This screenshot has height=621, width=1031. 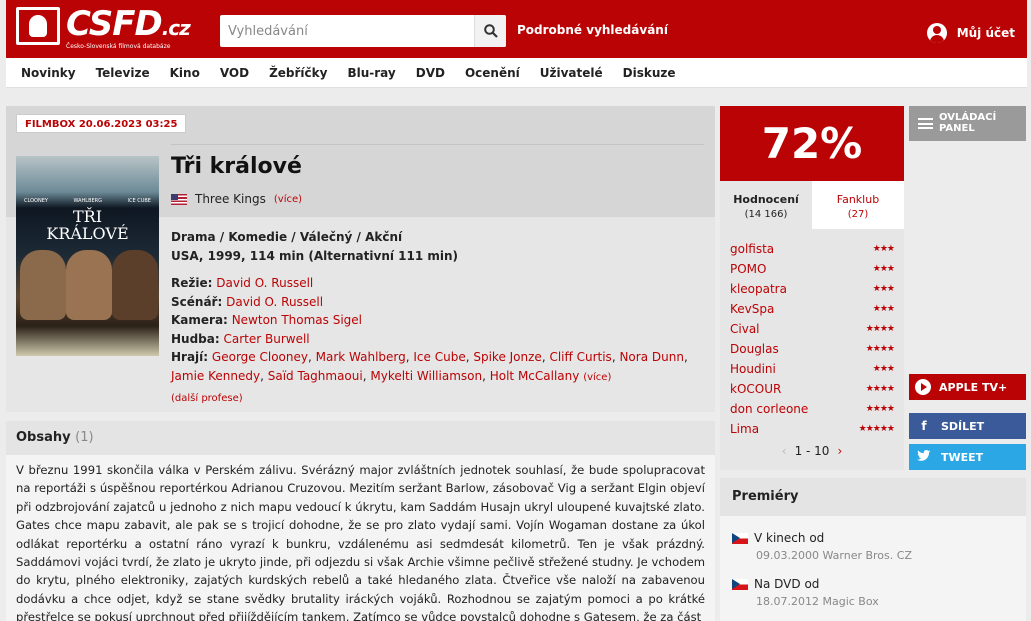 What do you see at coordinates (651, 357) in the screenshot?
I see `cast-link: Nora Dunn` at bounding box center [651, 357].